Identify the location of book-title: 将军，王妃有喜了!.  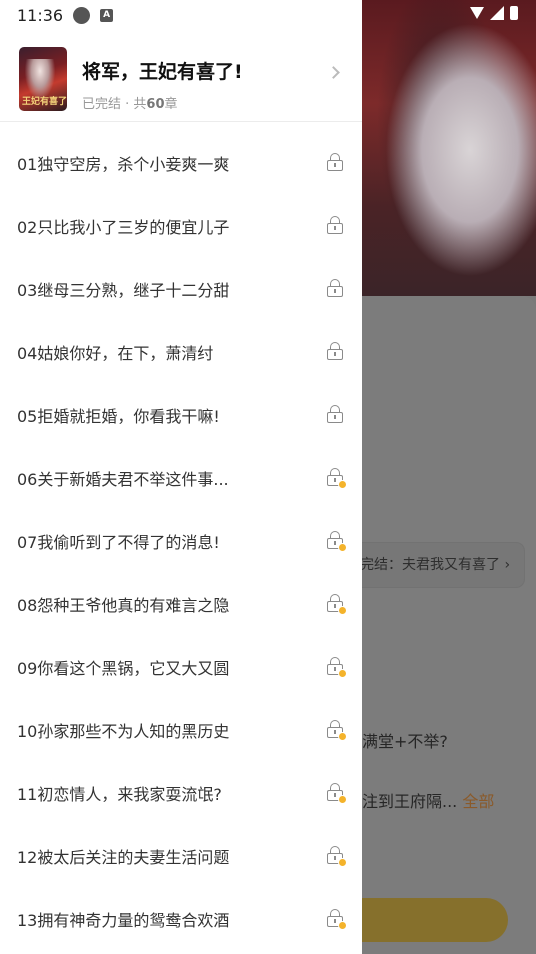
(162, 72).